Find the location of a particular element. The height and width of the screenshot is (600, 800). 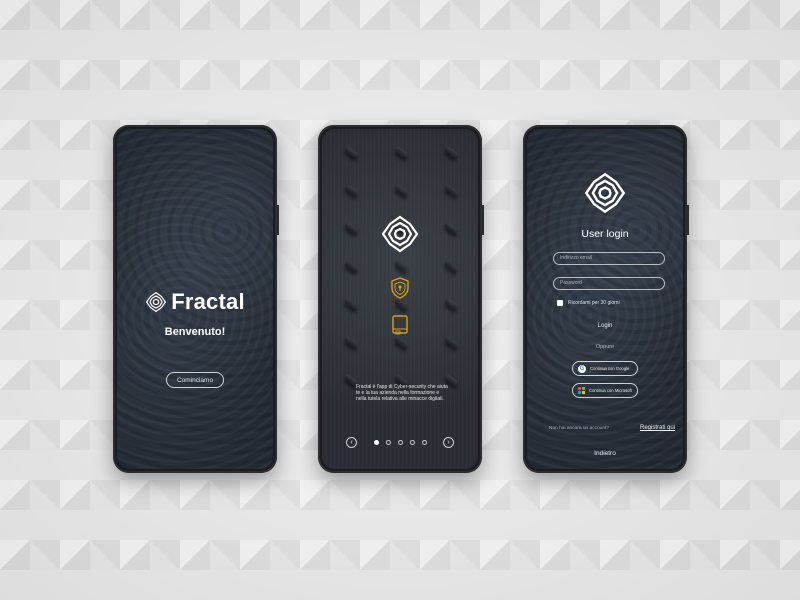

register-link: Registrati qui is located at coordinates (657, 428).